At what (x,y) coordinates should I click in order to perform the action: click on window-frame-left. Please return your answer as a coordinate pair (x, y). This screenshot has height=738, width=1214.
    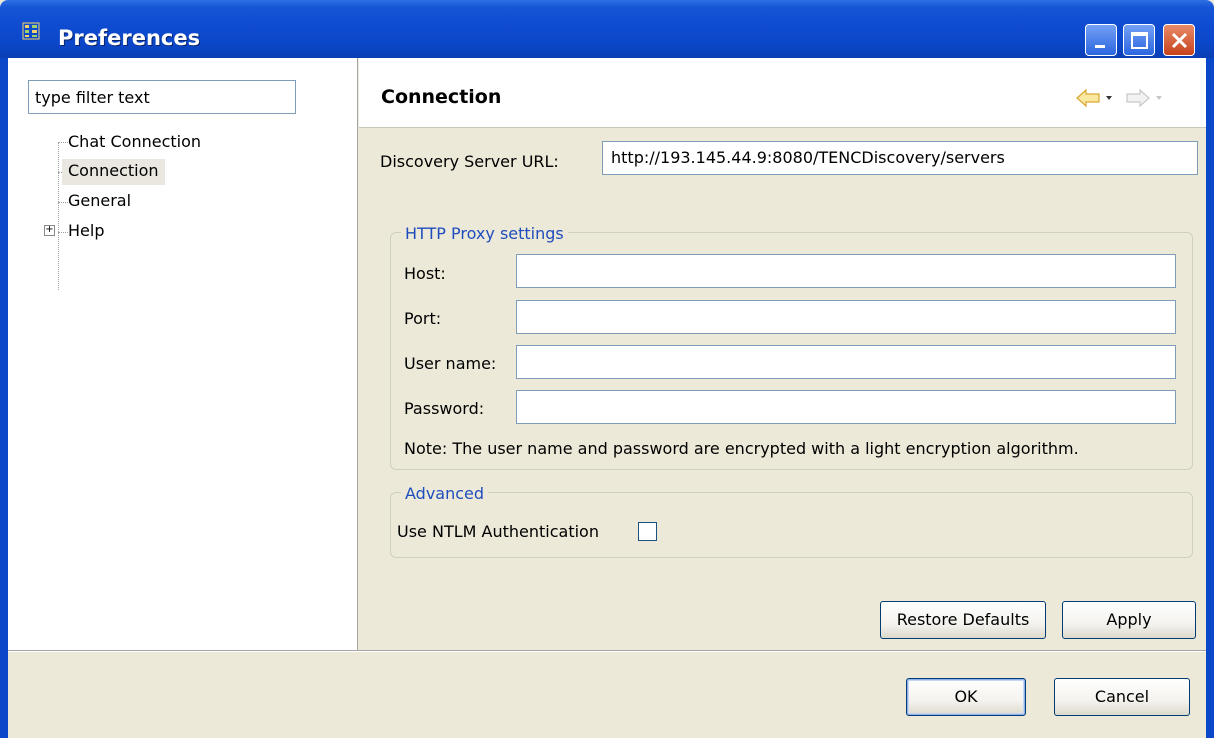
    Looking at the image, I should click on (4, 398).